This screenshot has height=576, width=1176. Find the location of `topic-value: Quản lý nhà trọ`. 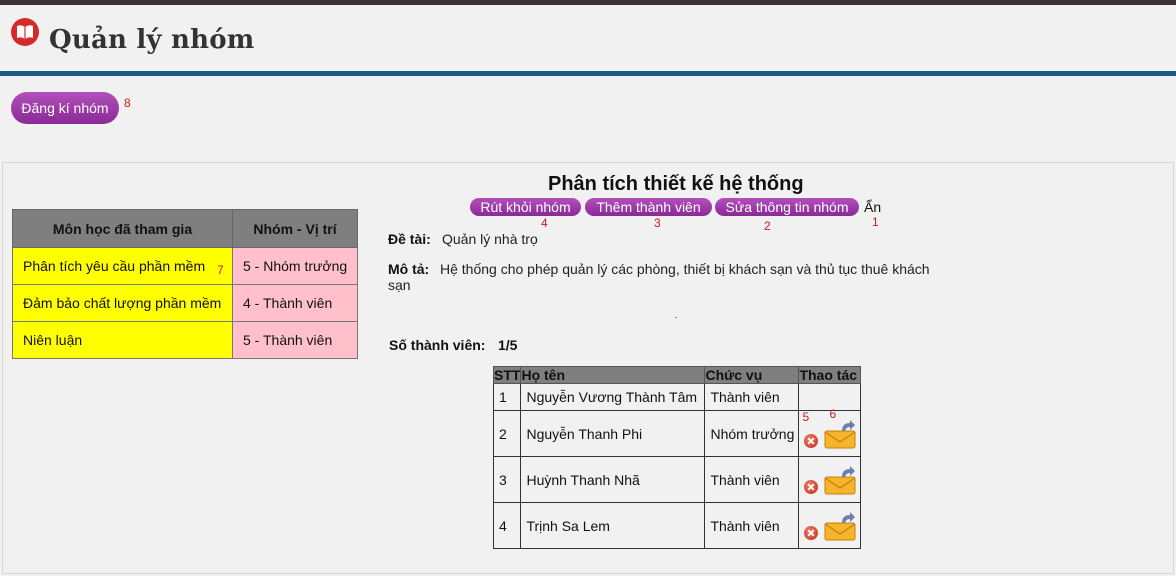

topic-value: Quản lý nhà trọ is located at coordinates (490, 239).